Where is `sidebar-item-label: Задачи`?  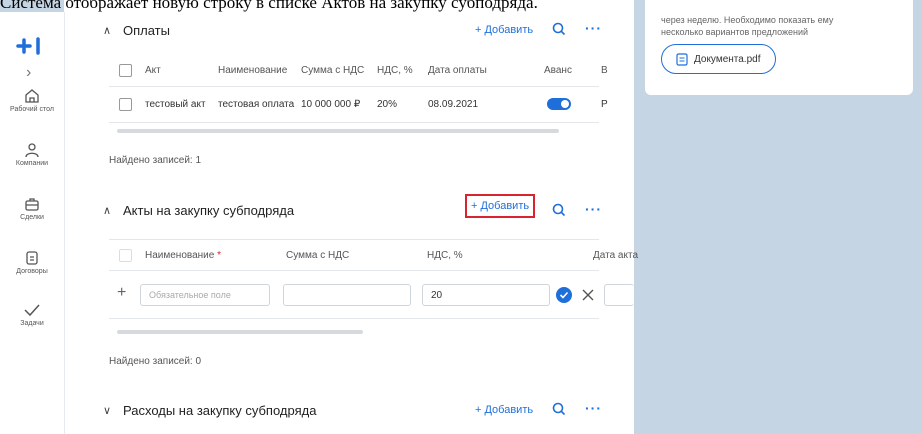 sidebar-item-label: Задачи is located at coordinates (32, 323).